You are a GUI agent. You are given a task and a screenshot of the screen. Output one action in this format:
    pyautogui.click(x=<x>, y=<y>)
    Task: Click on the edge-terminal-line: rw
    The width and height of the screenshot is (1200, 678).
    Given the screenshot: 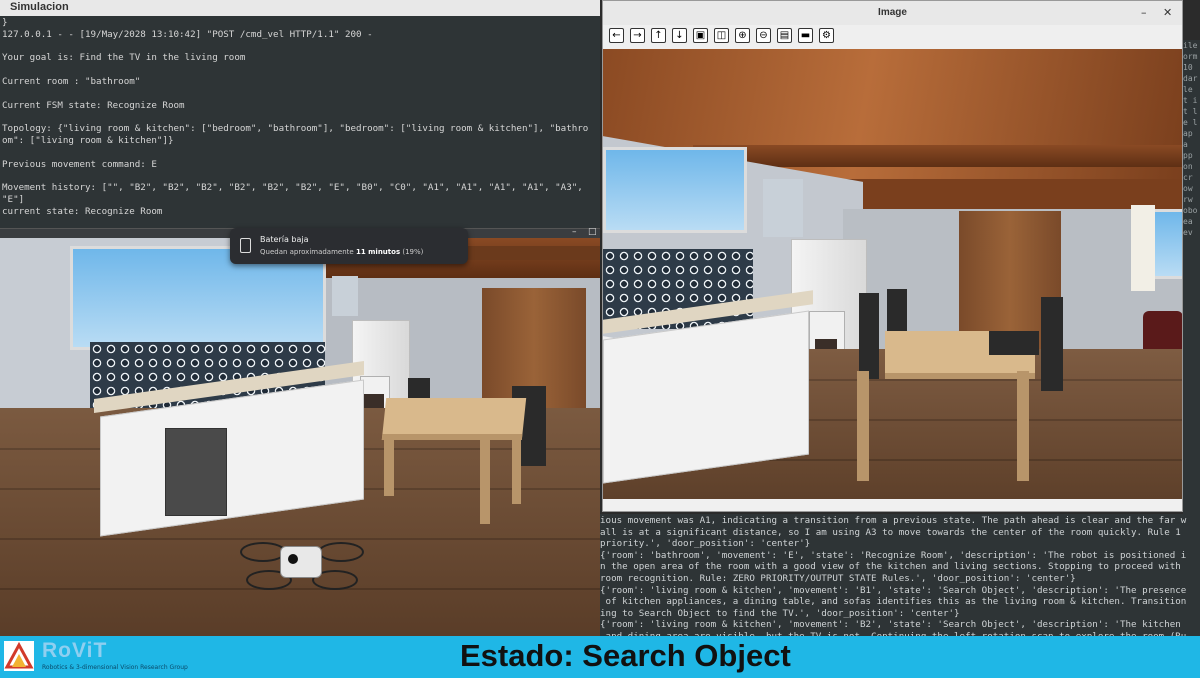 What is the action you would take?
    pyautogui.click(x=1188, y=199)
    